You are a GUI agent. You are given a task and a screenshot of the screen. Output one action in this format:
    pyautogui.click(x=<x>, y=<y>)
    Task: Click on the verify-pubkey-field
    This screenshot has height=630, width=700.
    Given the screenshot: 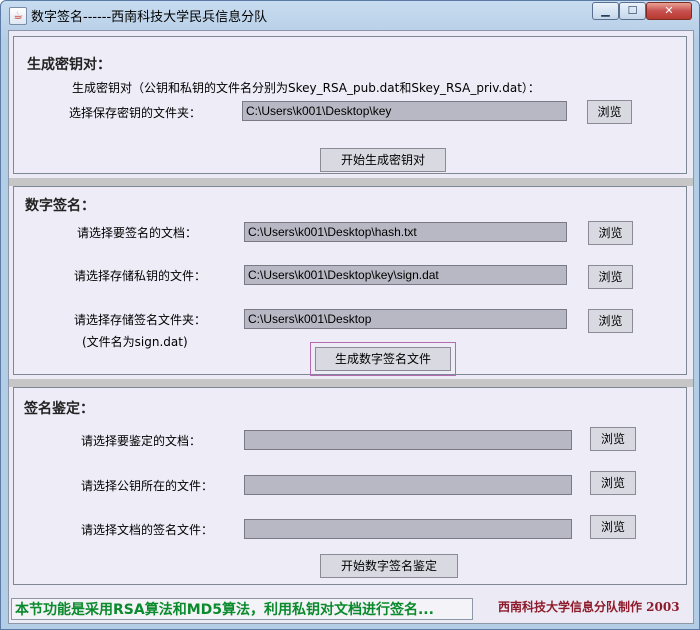 What is the action you would take?
    pyautogui.click(x=408, y=485)
    